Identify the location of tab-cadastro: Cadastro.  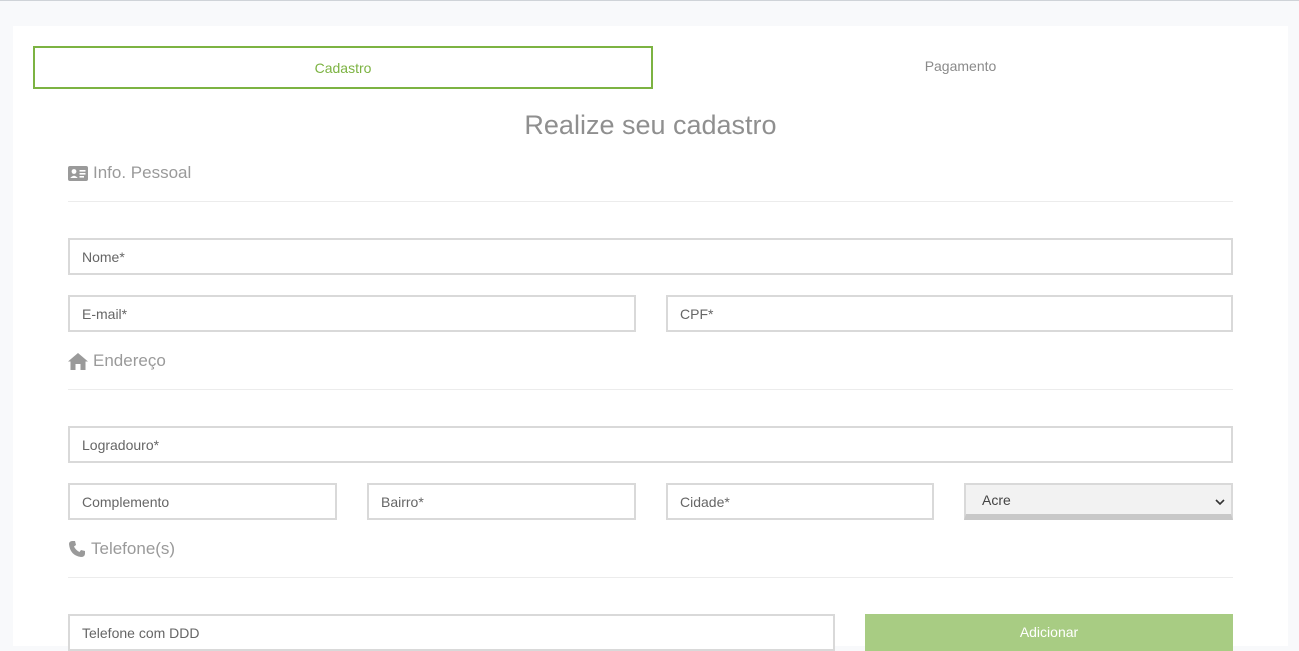
(343, 67).